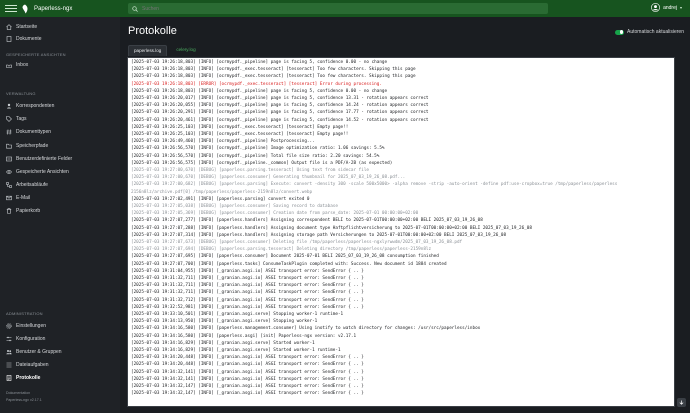 Image resolution: width=690 pixels, height=413 pixels. I want to click on version-label: Paperless-ngx v2.17.1, so click(24, 400).